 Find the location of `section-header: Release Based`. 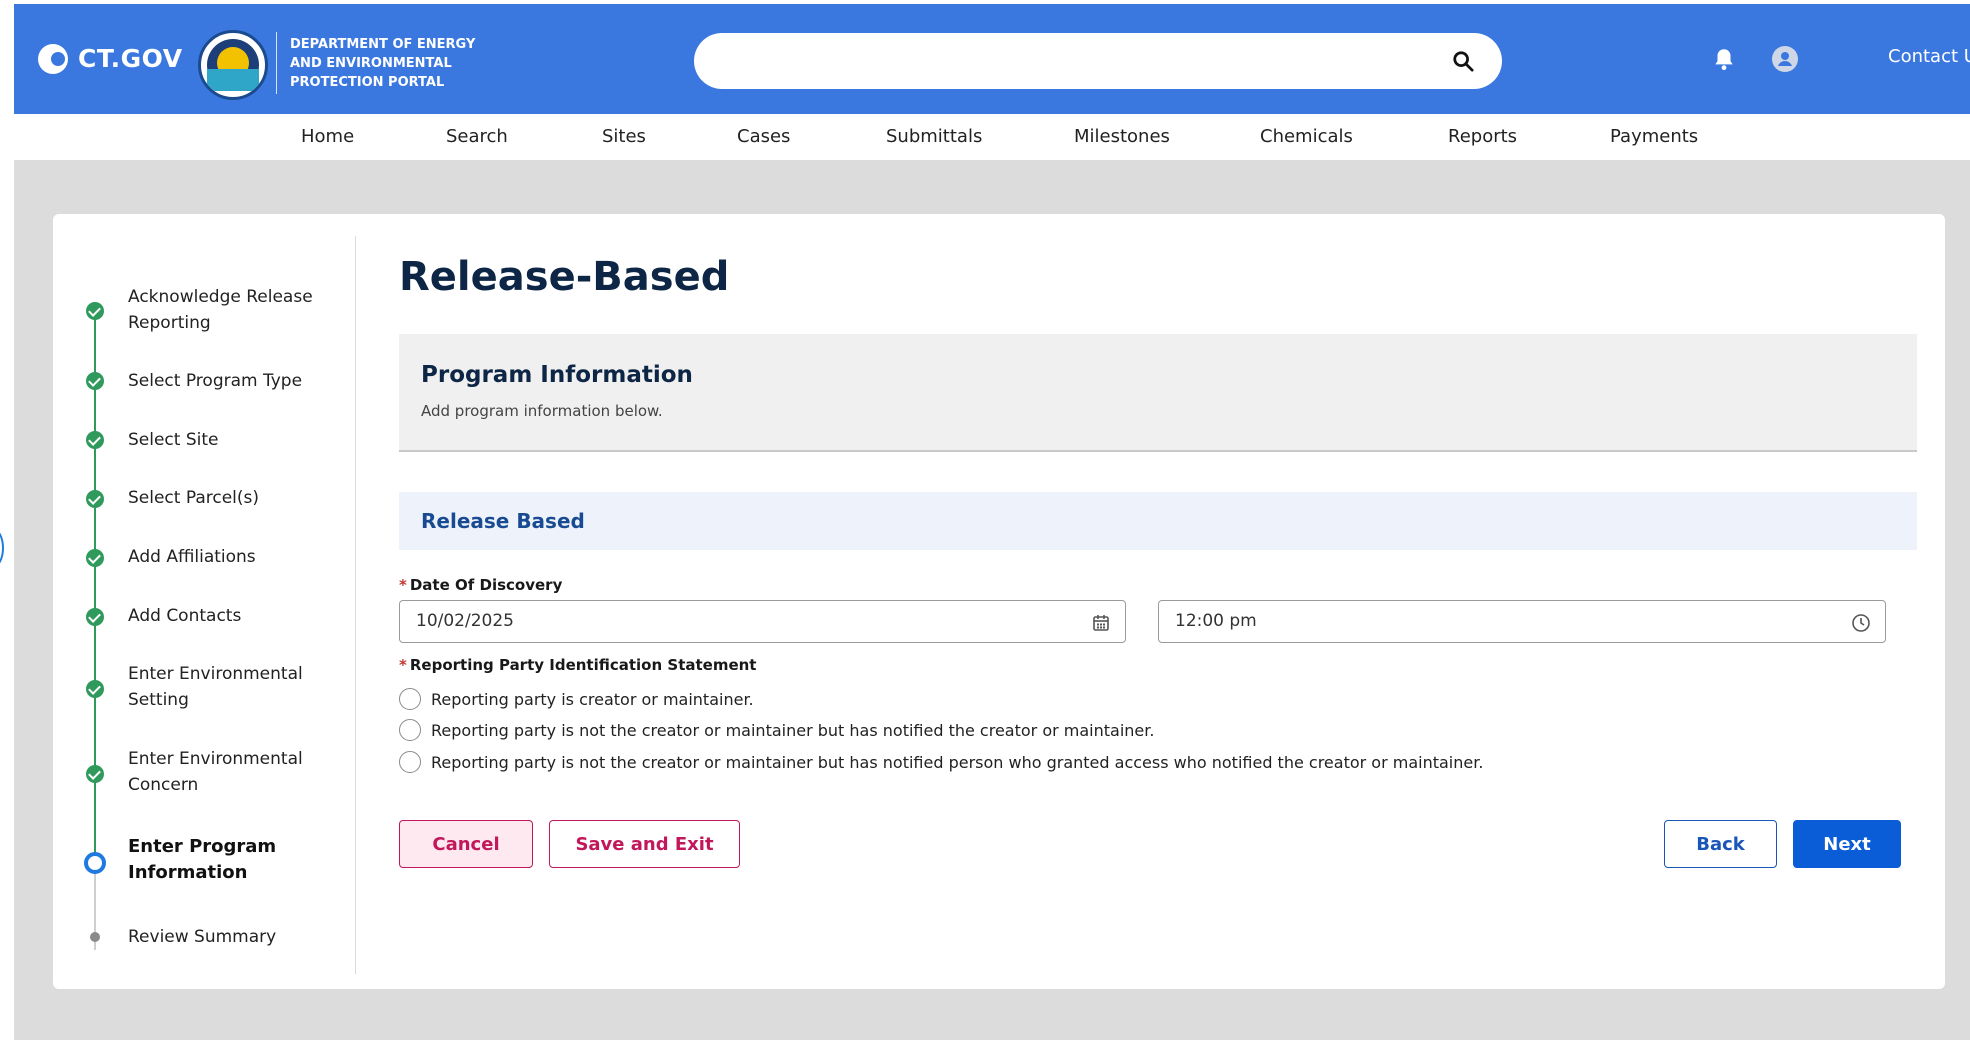

section-header: Release Based is located at coordinates (1158, 521).